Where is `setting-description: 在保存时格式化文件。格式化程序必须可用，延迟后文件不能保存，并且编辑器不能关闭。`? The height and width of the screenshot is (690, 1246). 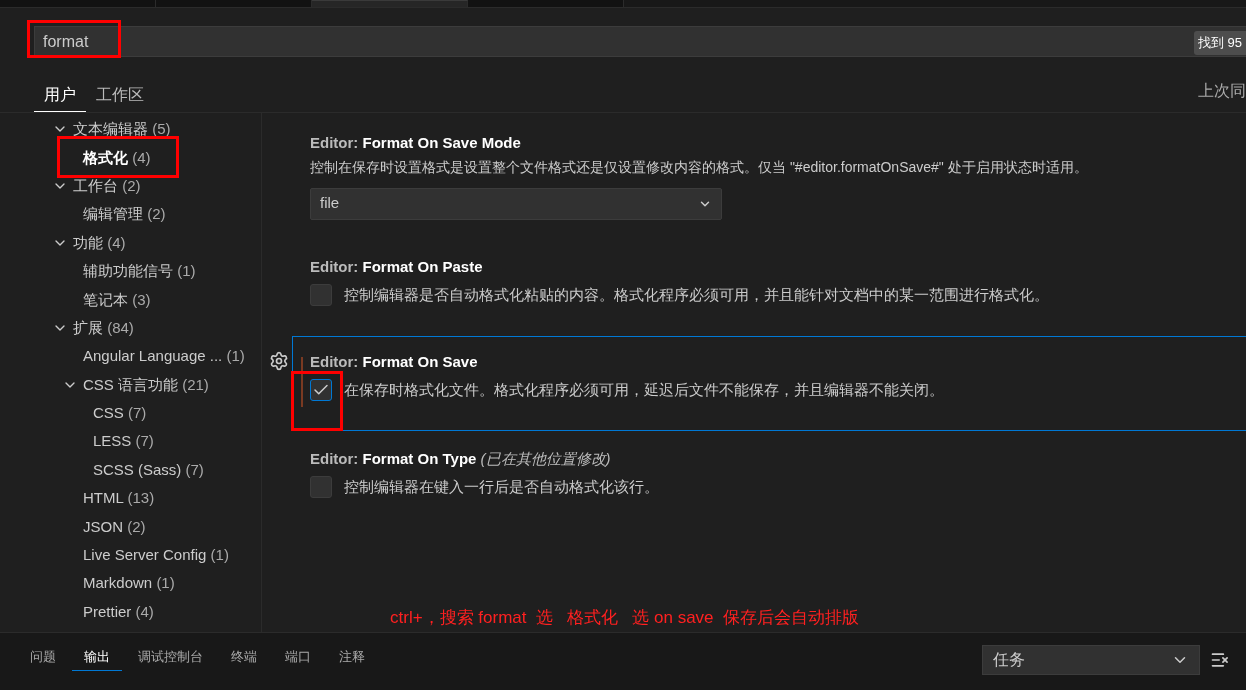 setting-description: 在保存时格式化文件。格式化程序必须可用，延迟后文件不能保存，并且编辑器不能关闭。 is located at coordinates (644, 390).